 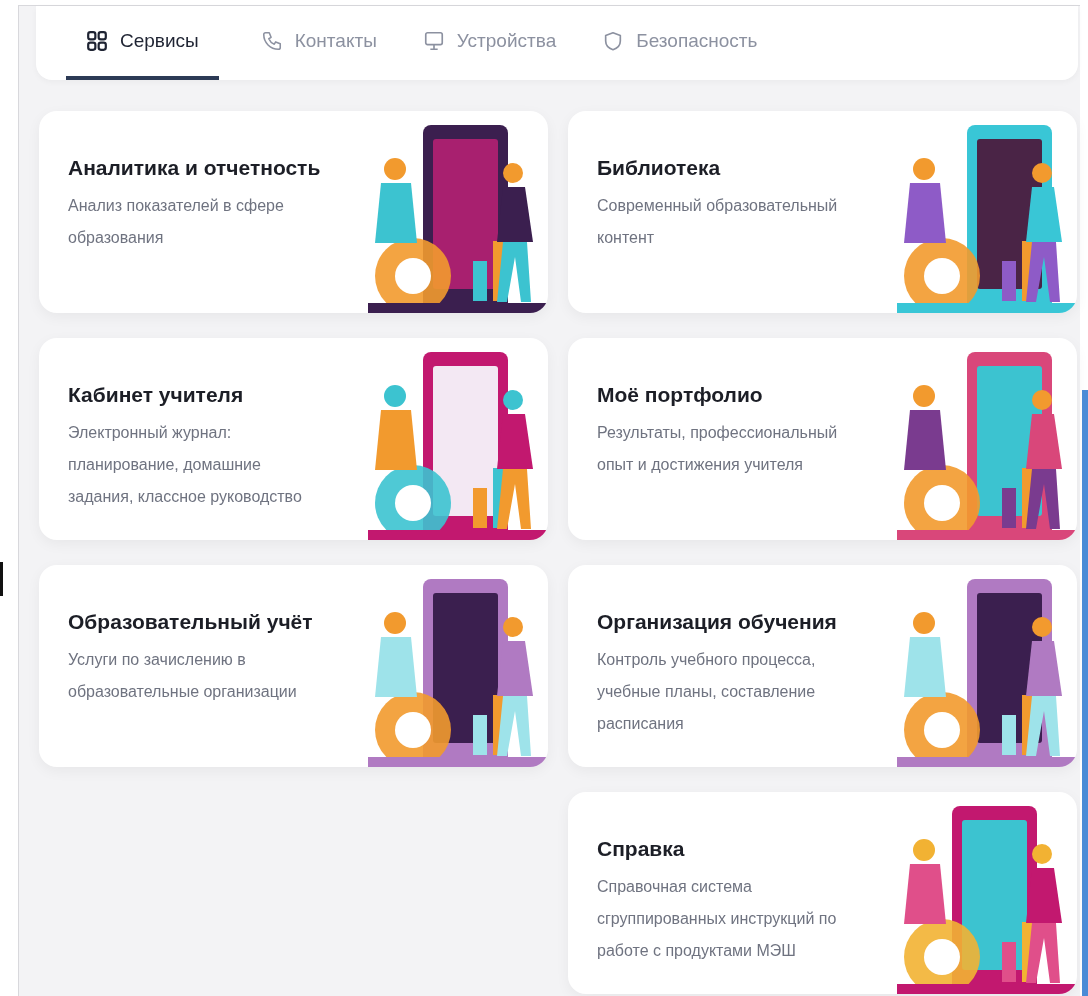 What do you see at coordinates (191, 622) in the screenshot?
I see `card-title: Образовательный учёт` at bounding box center [191, 622].